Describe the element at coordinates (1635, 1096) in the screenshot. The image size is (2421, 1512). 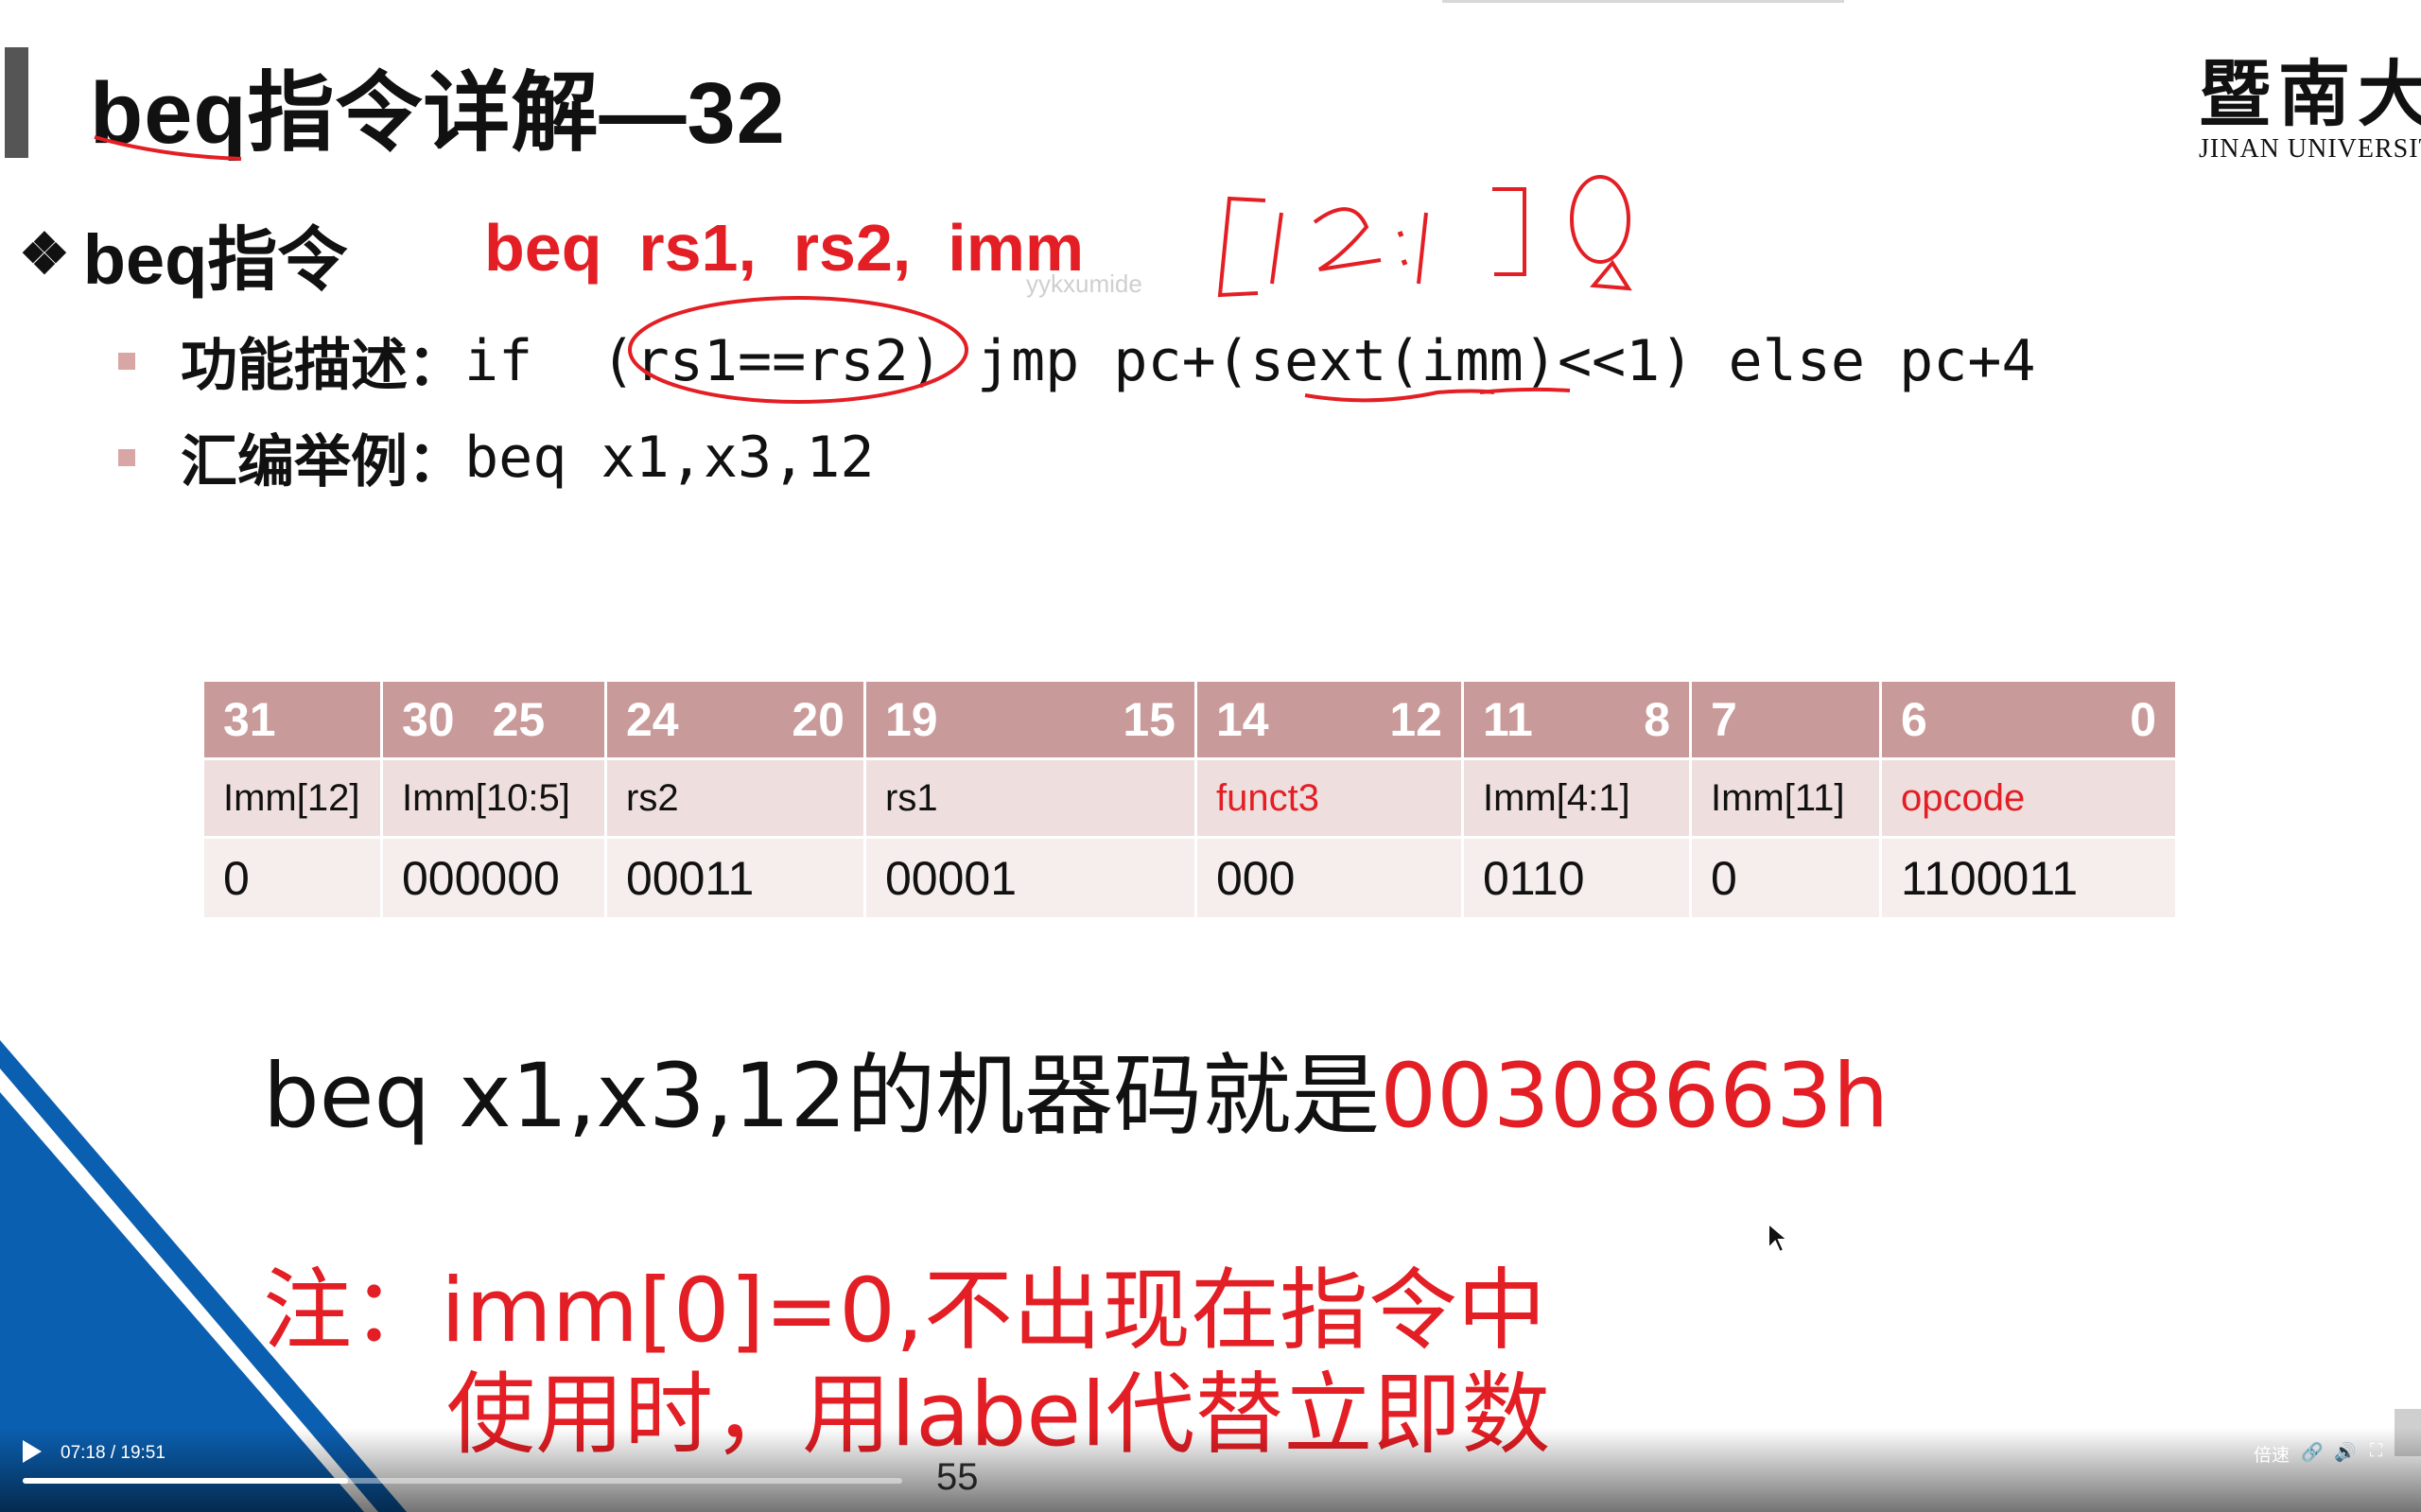
I see `machine-code-hex: 00308663h` at that location.